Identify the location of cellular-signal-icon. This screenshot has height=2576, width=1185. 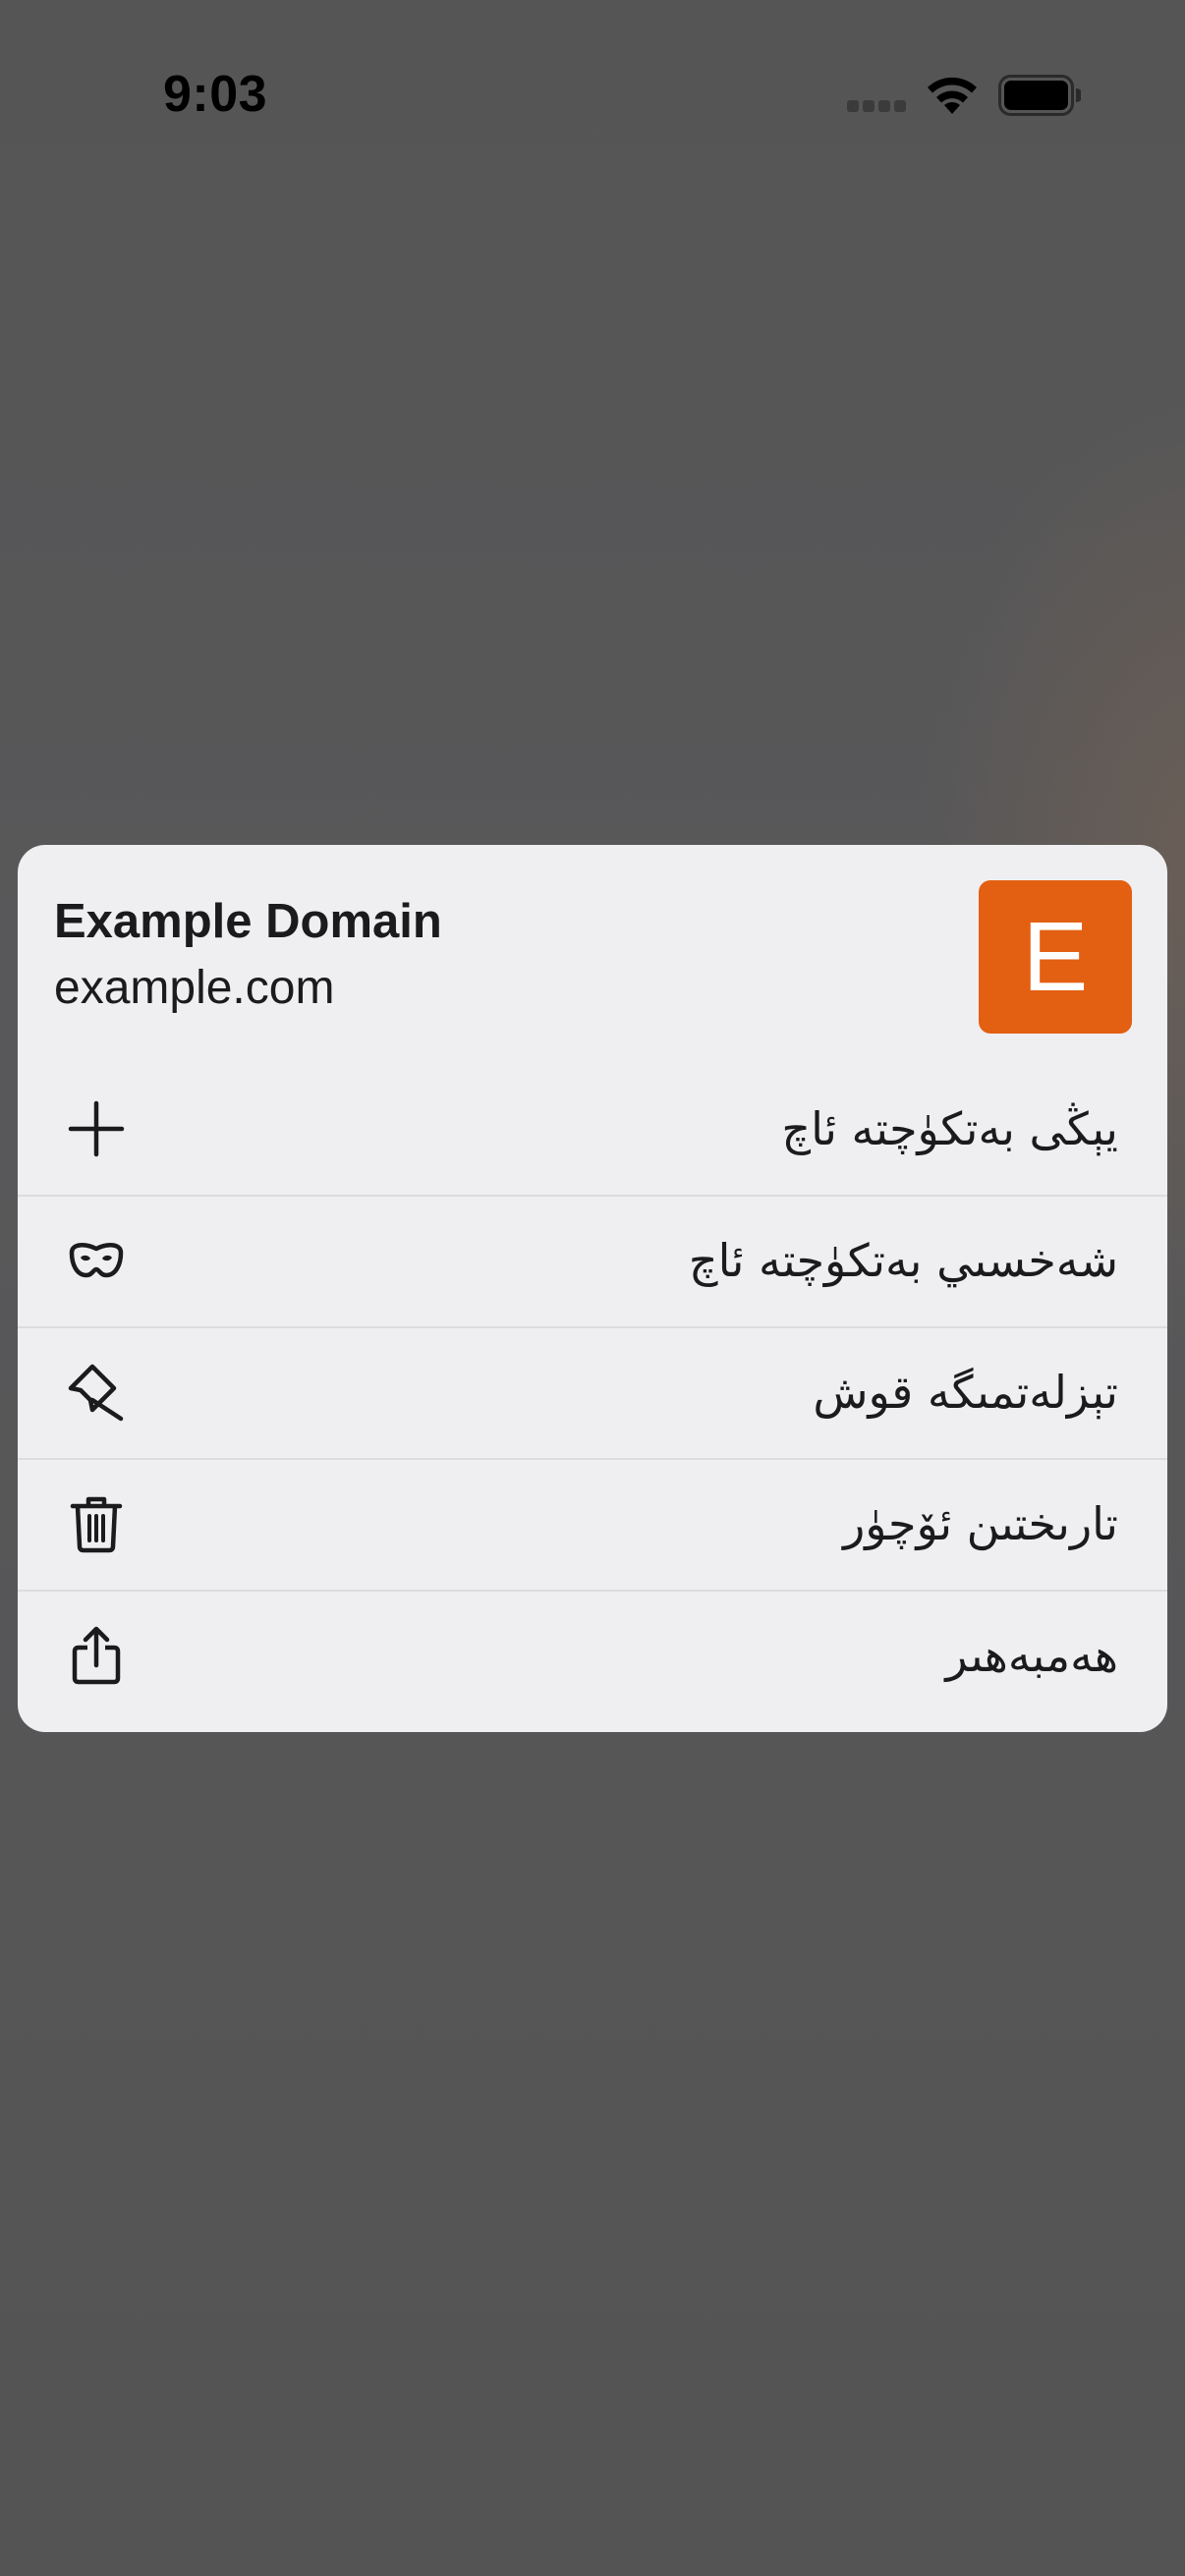
(877, 106).